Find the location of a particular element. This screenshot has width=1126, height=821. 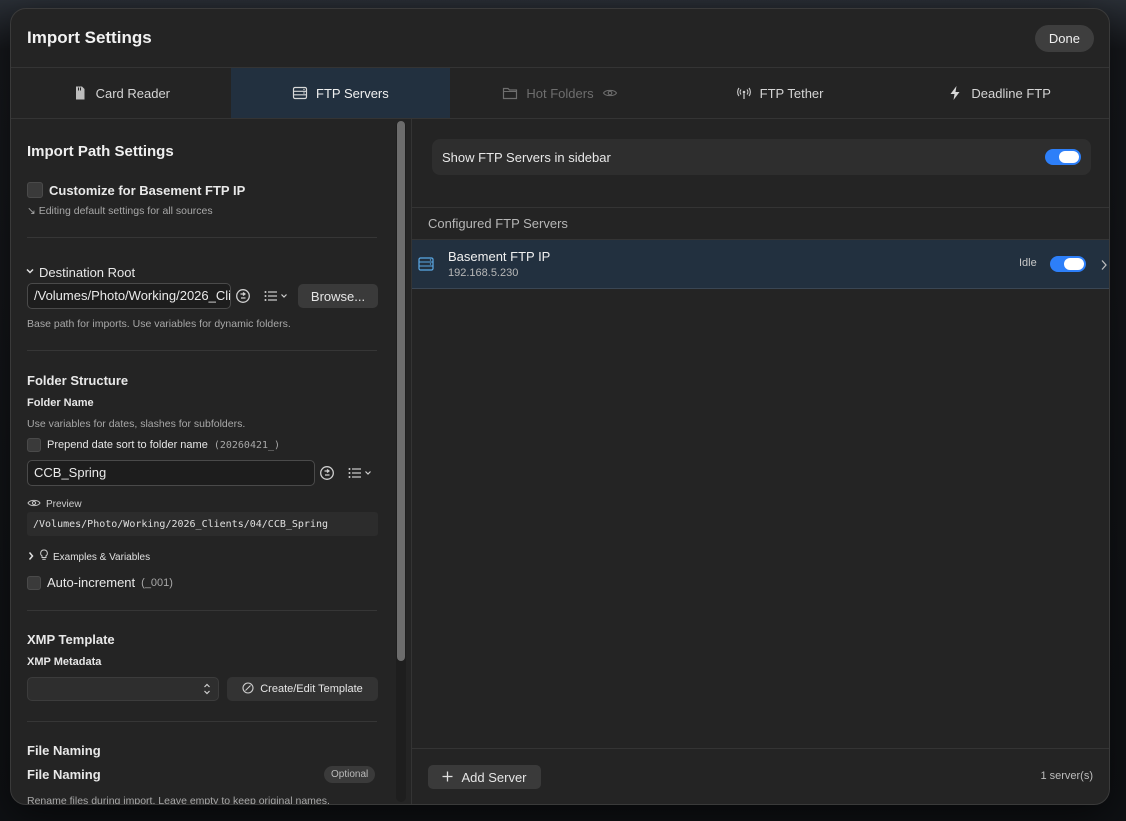

destination-root-field: /Volumes/Photo/Working/2026_Clients is located at coordinates (129, 296).